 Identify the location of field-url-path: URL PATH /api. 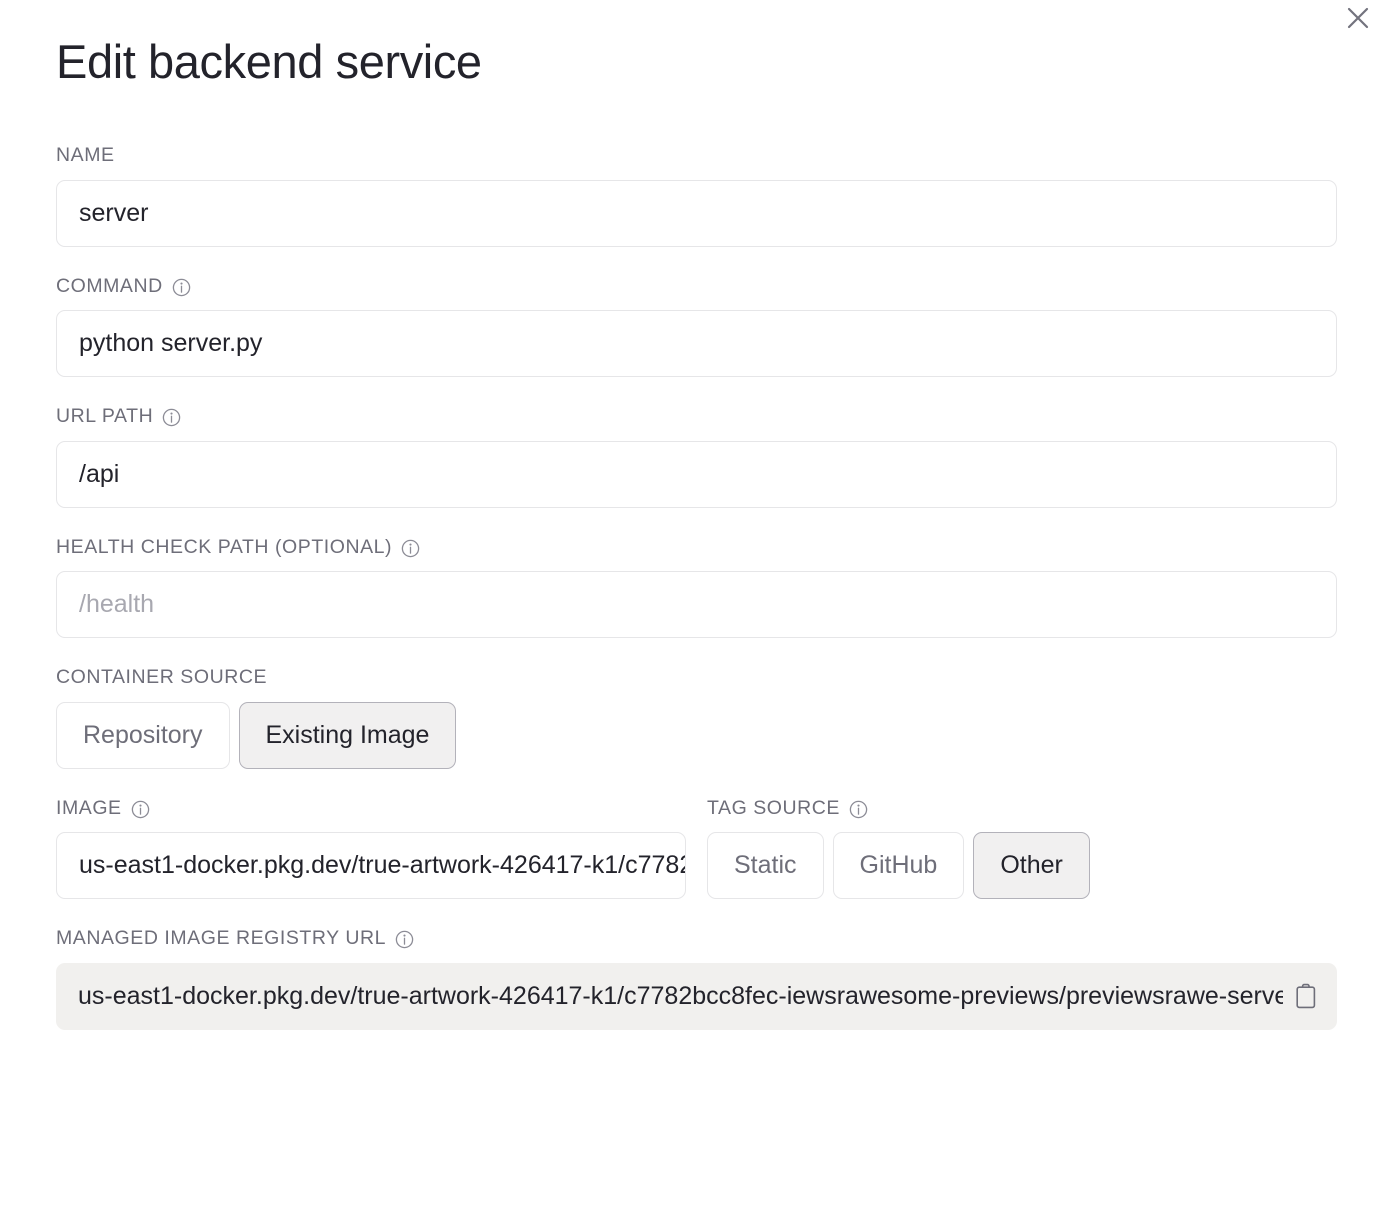
(696, 456).